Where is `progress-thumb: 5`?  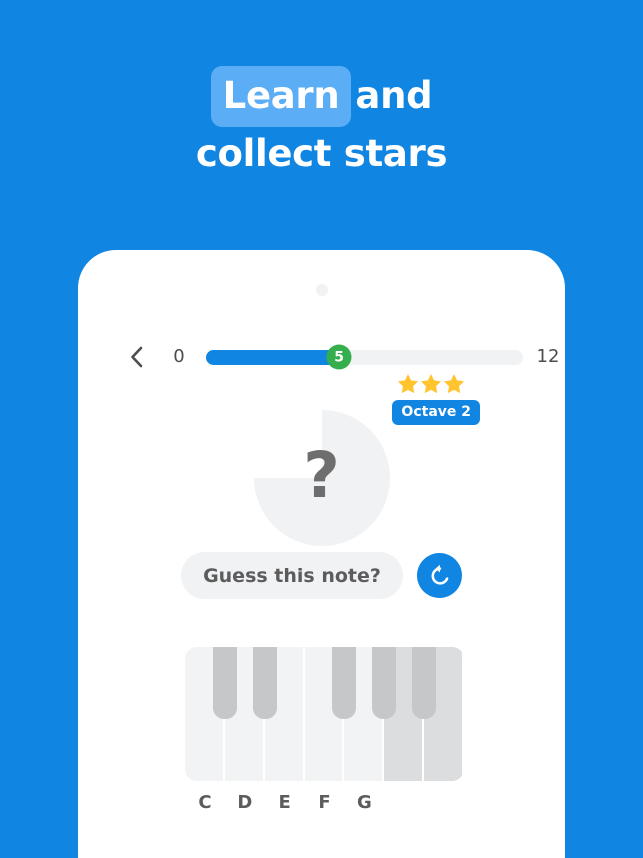 progress-thumb: 5 is located at coordinates (339, 357).